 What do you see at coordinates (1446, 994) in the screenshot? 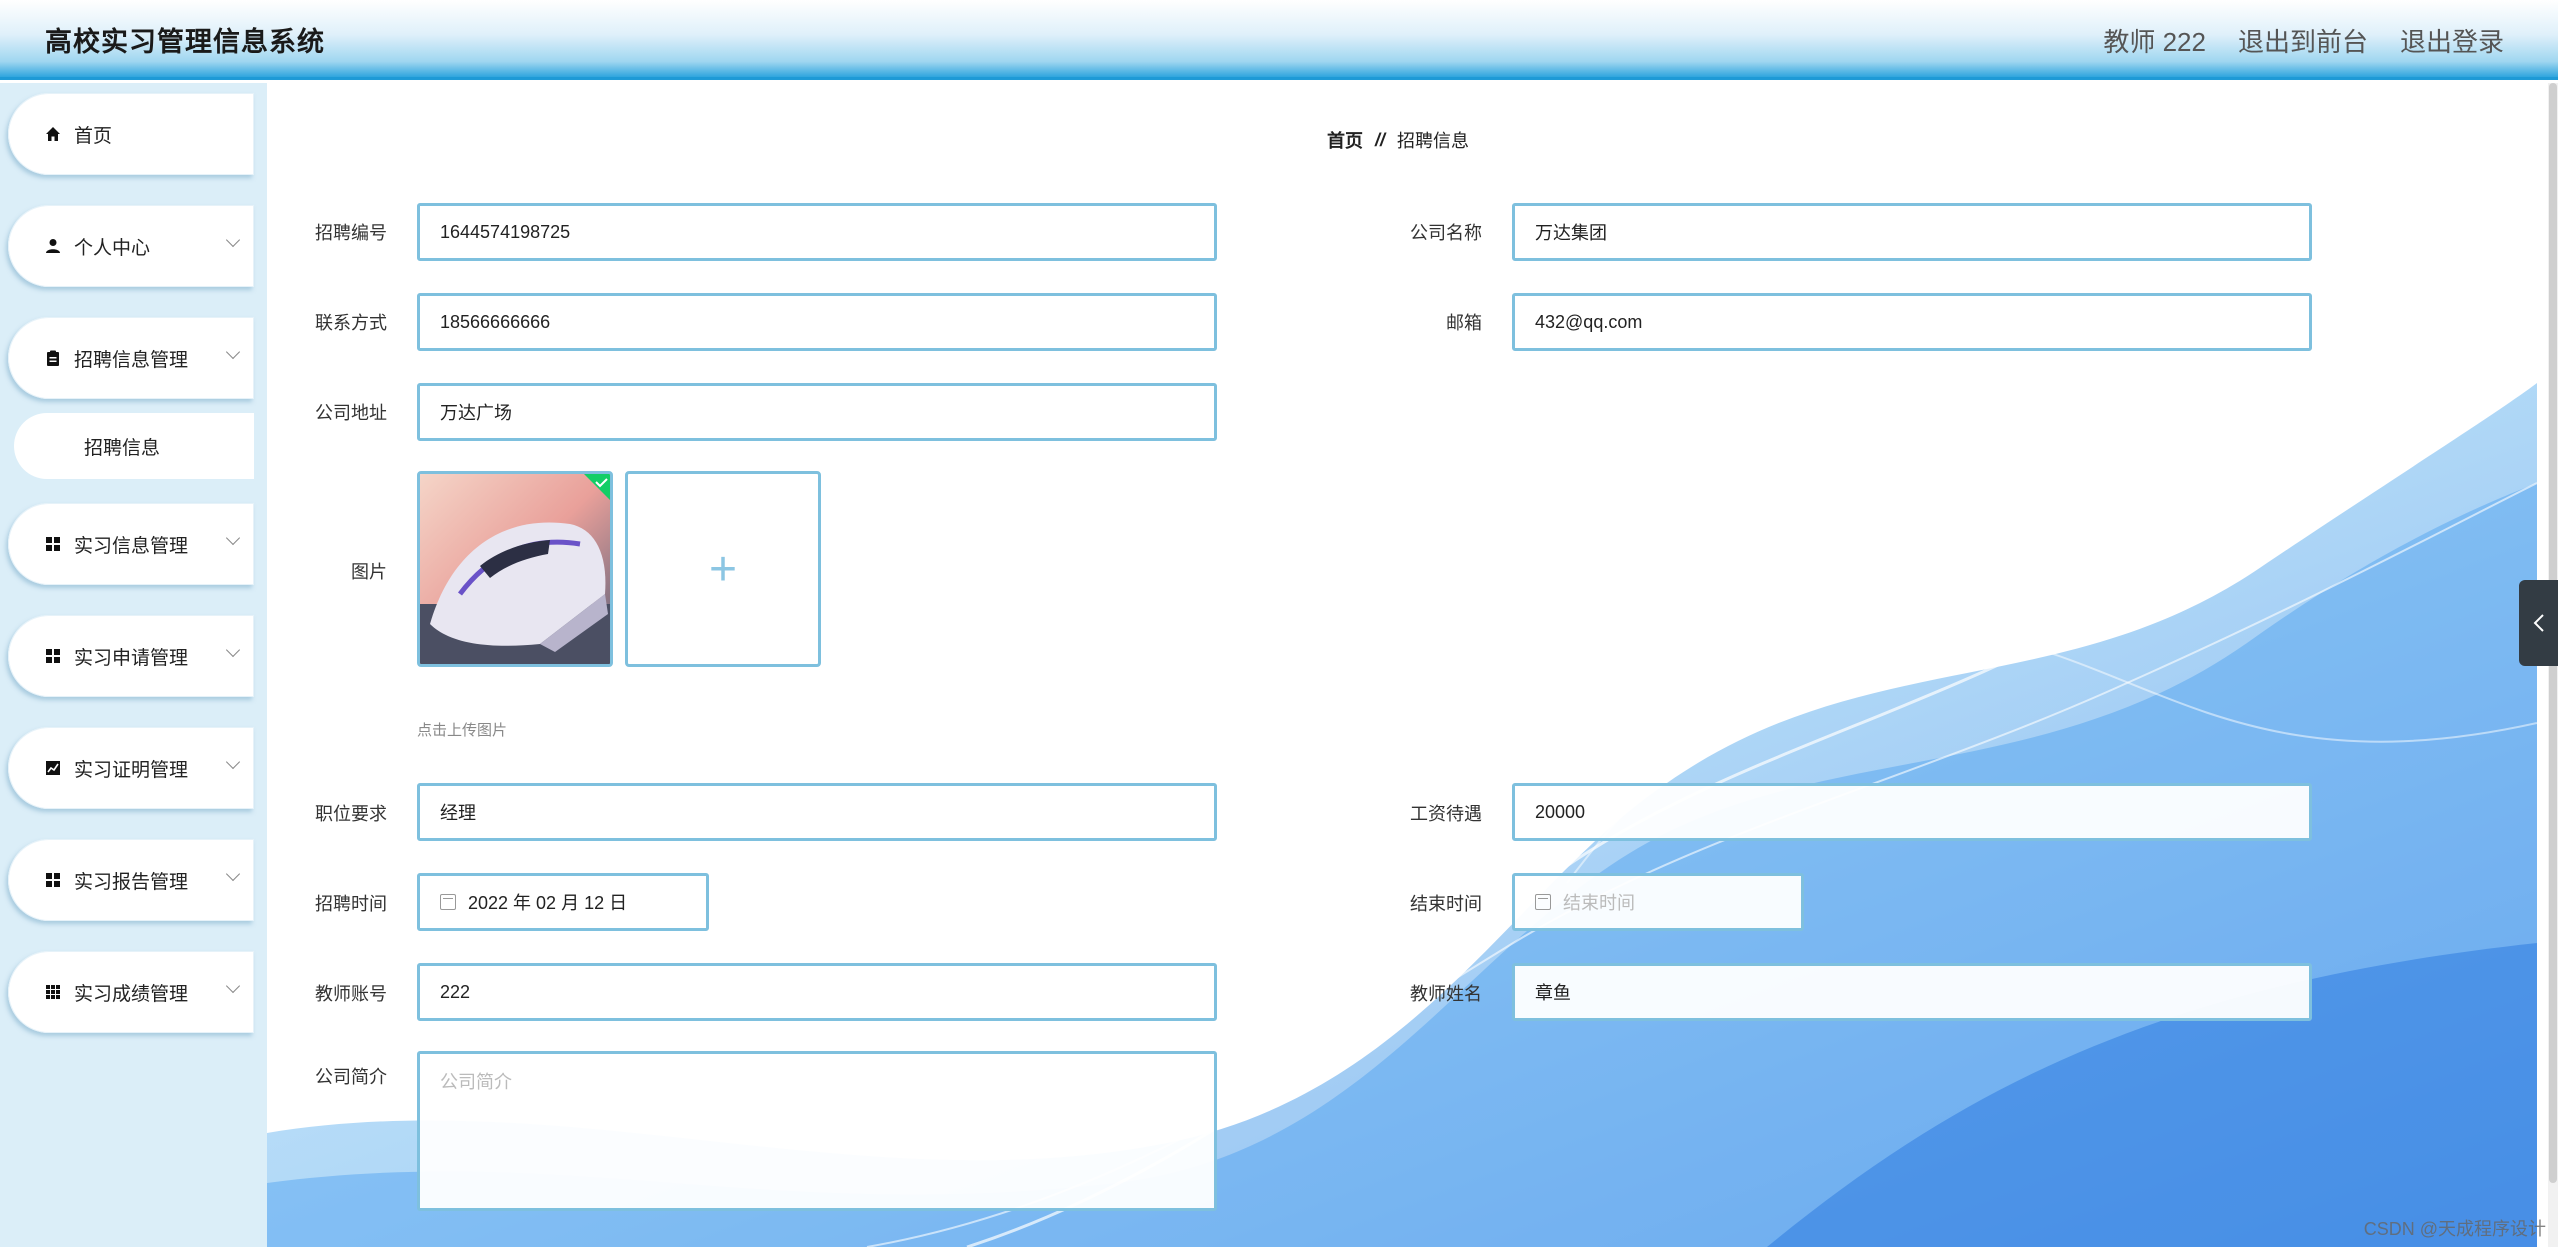
I see `teacher-name-label: 教师姓名` at bounding box center [1446, 994].